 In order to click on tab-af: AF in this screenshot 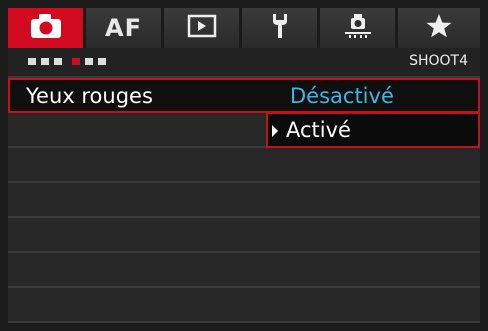, I will do `click(125, 28)`.